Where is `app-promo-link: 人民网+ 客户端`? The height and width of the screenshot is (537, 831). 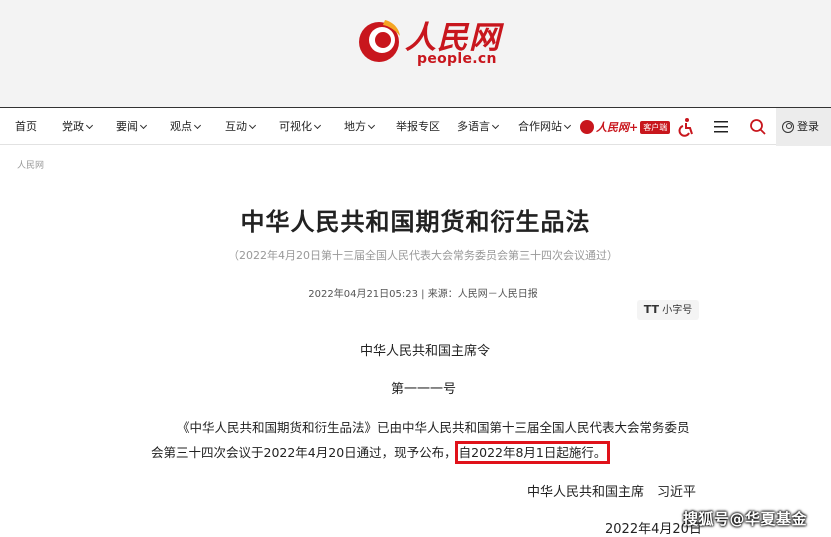 app-promo-link: 人民网+ 客户端 is located at coordinates (625, 127).